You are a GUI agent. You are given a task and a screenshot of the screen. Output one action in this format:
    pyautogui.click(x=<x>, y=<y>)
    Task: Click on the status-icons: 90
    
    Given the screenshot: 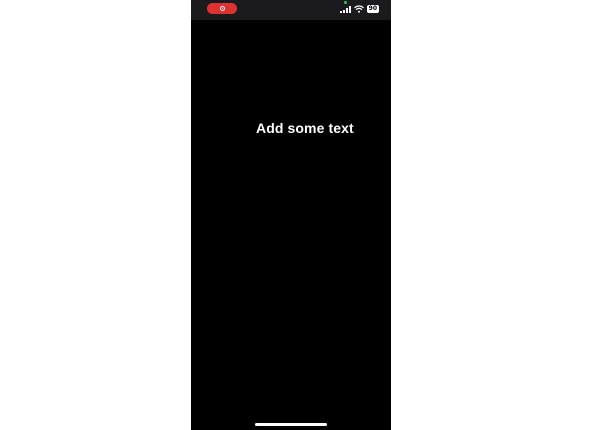 What is the action you would take?
    pyautogui.click(x=359, y=9)
    